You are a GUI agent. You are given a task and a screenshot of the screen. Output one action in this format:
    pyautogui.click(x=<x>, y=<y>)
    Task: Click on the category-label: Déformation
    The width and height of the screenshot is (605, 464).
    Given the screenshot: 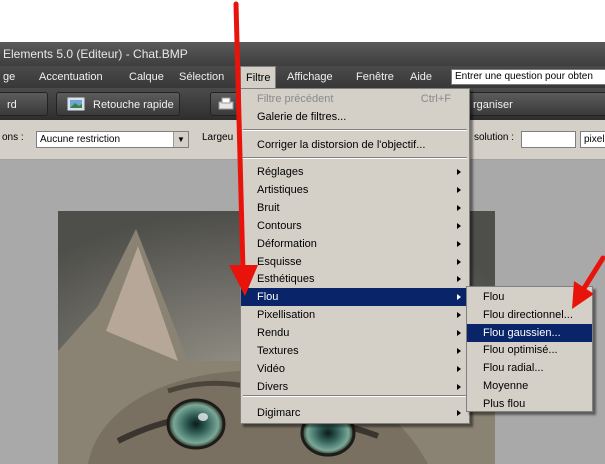 What is the action you would take?
    pyautogui.click(x=287, y=243)
    